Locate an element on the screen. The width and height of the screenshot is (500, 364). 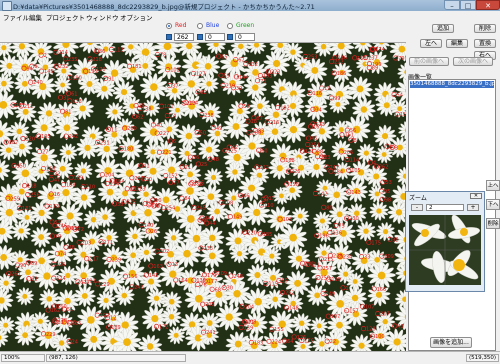
svg-text: 235 is located at coordinates (73, 60).